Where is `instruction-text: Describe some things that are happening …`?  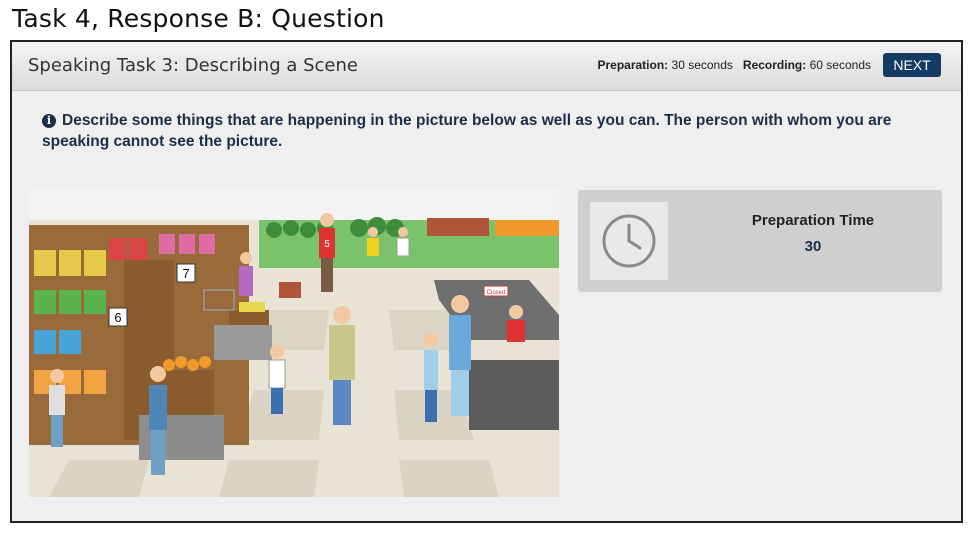
instruction-text: Describe some things that are happening … is located at coordinates (467, 131).